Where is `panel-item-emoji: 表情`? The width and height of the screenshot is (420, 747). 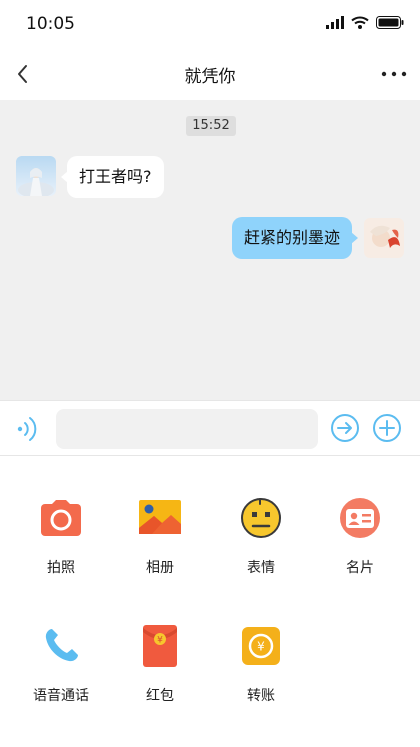
panel-item-emoji: 表情 is located at coordinates (261, 536).